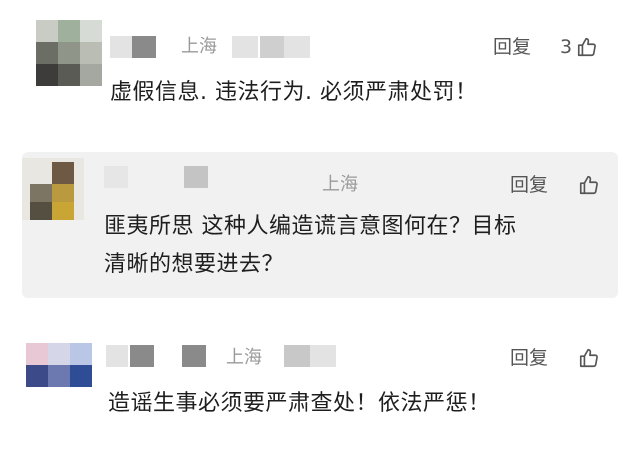  I want to click on comment-text-line: 清晰的想要进去？, so click(194, 264).